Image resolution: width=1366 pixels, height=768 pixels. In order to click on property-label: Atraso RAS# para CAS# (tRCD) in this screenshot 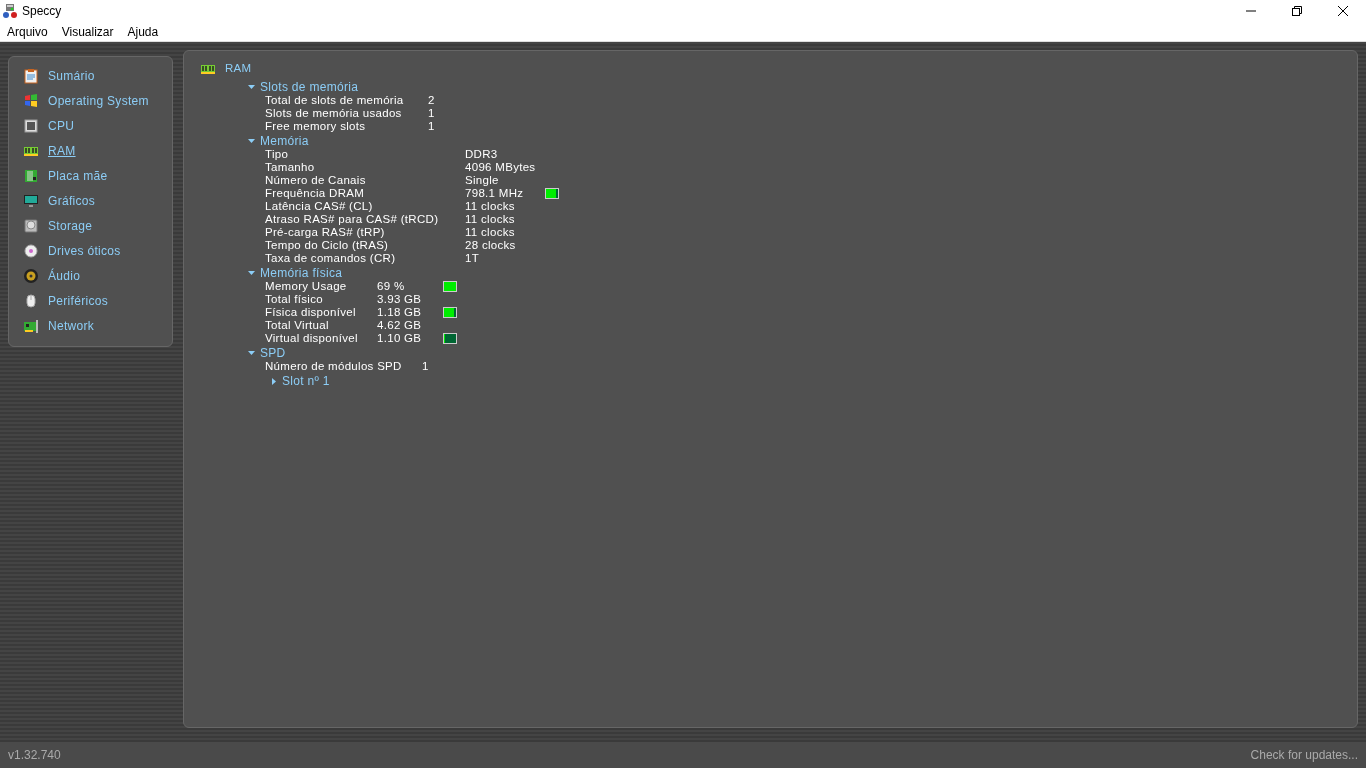, I will do `click(352, 220)`.